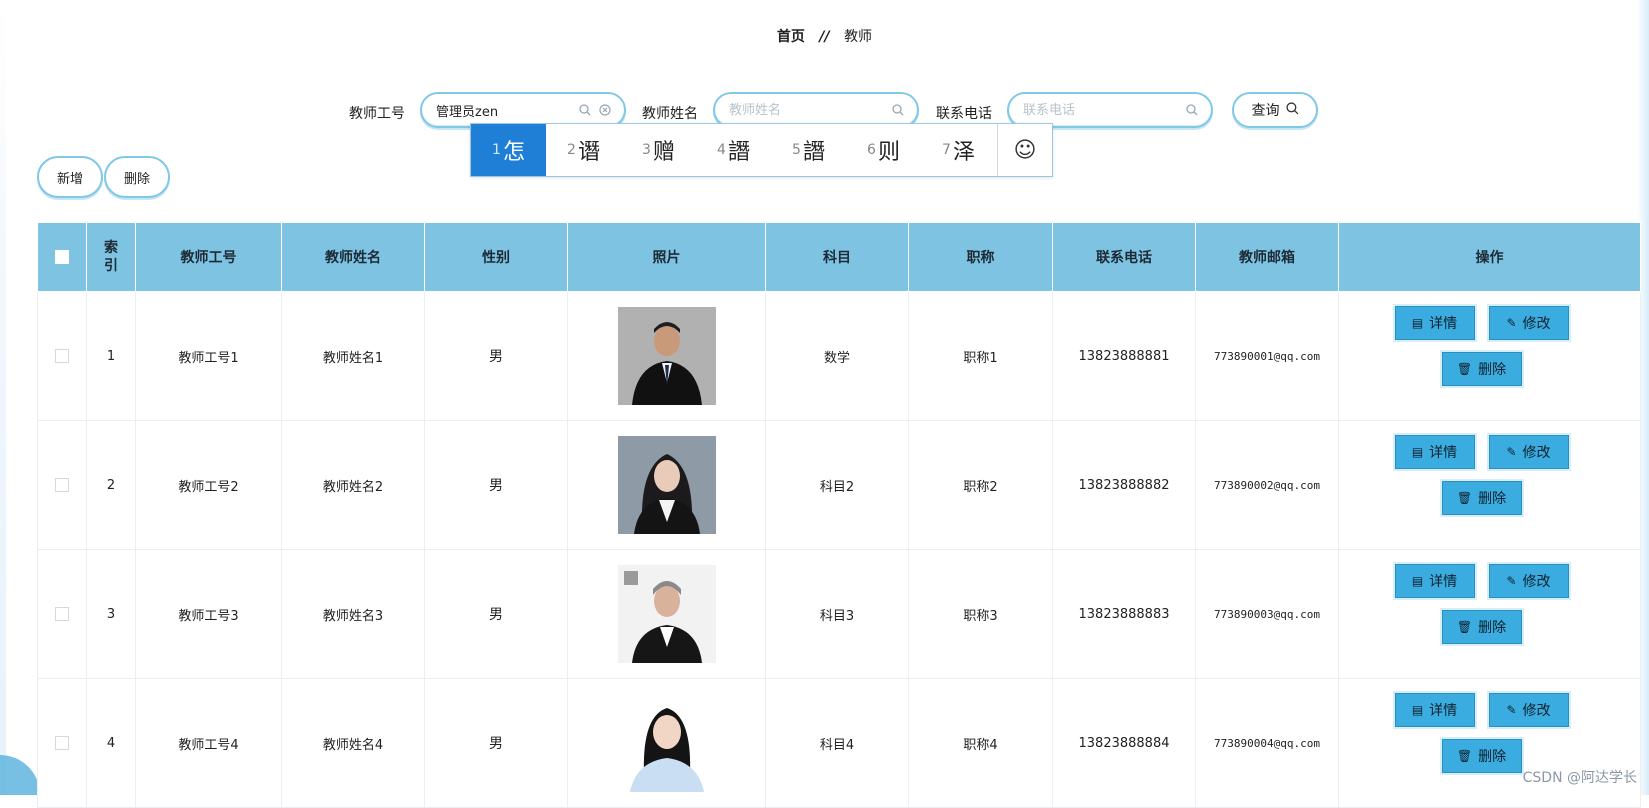 This screenshot has height=808, width=1649. I want to click on ime-candidate: 4 譖, so click(733, 150).